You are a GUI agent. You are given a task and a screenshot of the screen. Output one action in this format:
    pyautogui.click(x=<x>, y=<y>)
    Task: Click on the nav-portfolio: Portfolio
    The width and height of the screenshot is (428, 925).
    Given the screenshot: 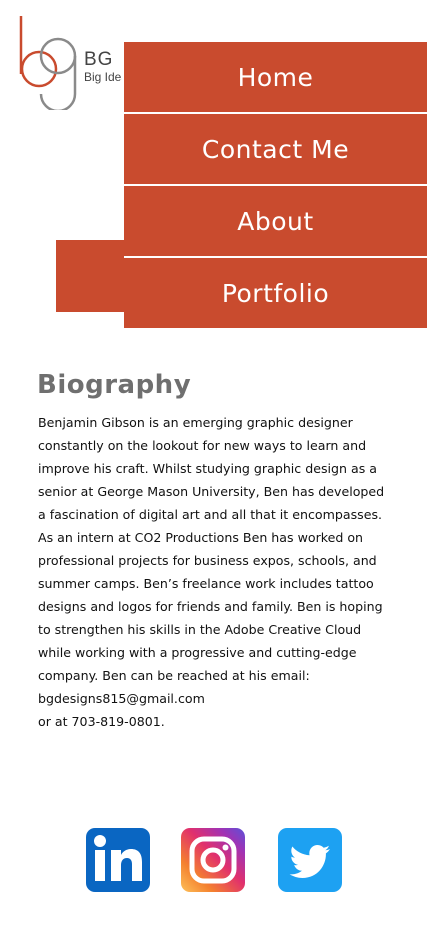 What is the action you would take?
    pyautogui.click(x=275, y=293)
    